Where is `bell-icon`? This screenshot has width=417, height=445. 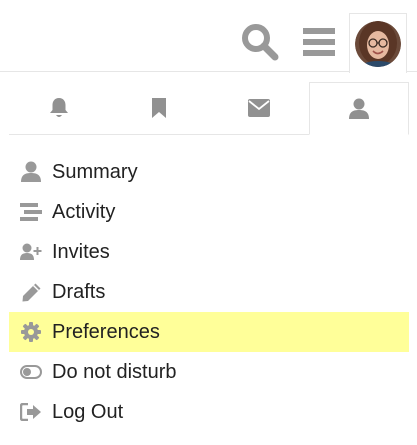 bell-icon is located at coordinates (59, 107).